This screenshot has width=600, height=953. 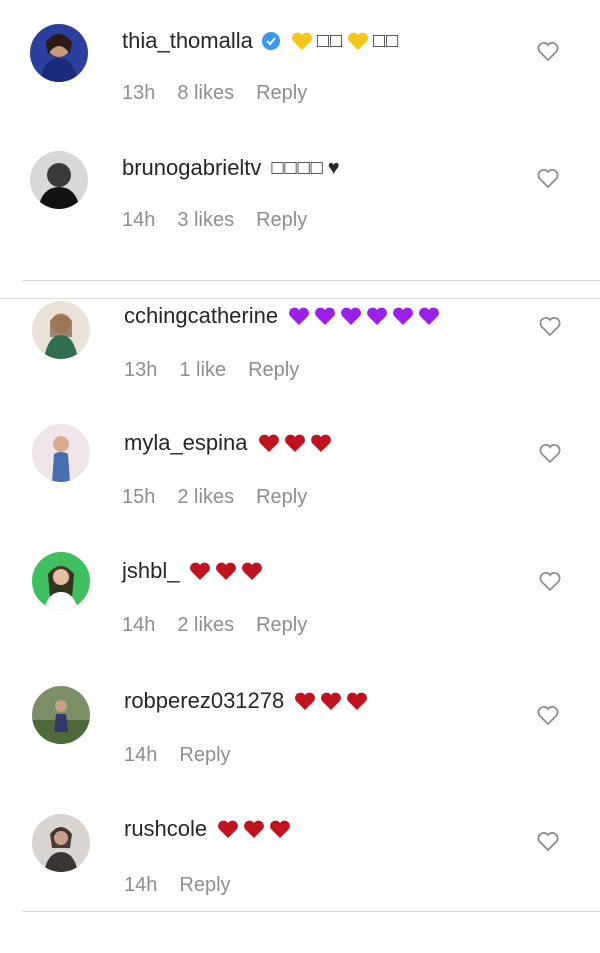 I want to click on username-link: rushcole, so click(x=165, y=829).